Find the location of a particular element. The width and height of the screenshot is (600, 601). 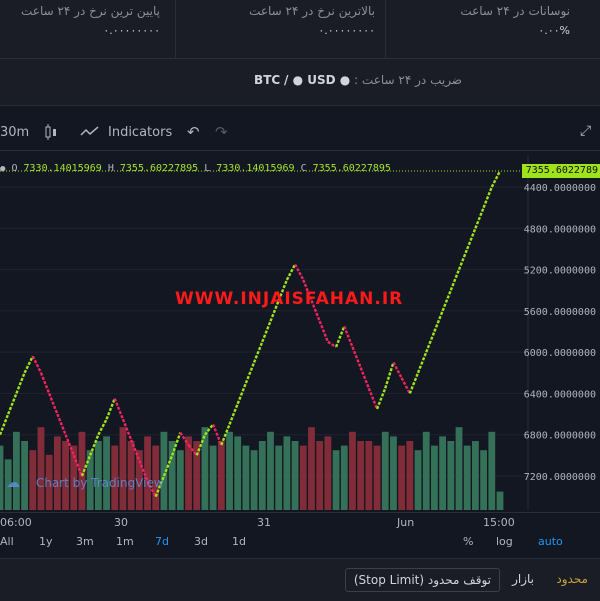

candle-style-icon is located at coordinates (51, 134).